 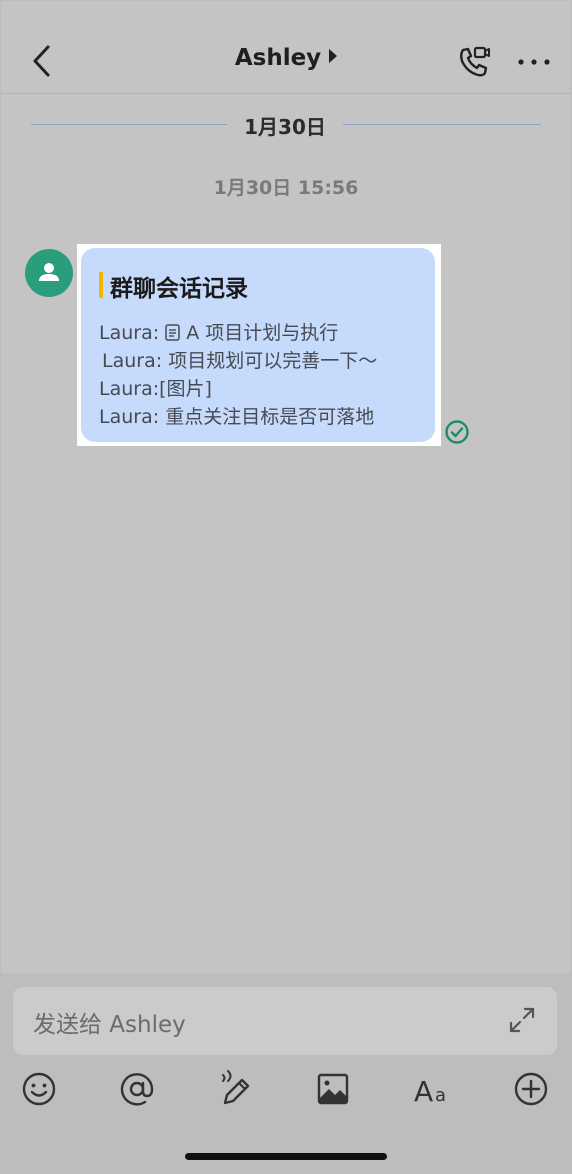 What do you see at coordinates (129, 124) in the screenshot?
I see `divider-line-left` at bounding box center [129, 124].